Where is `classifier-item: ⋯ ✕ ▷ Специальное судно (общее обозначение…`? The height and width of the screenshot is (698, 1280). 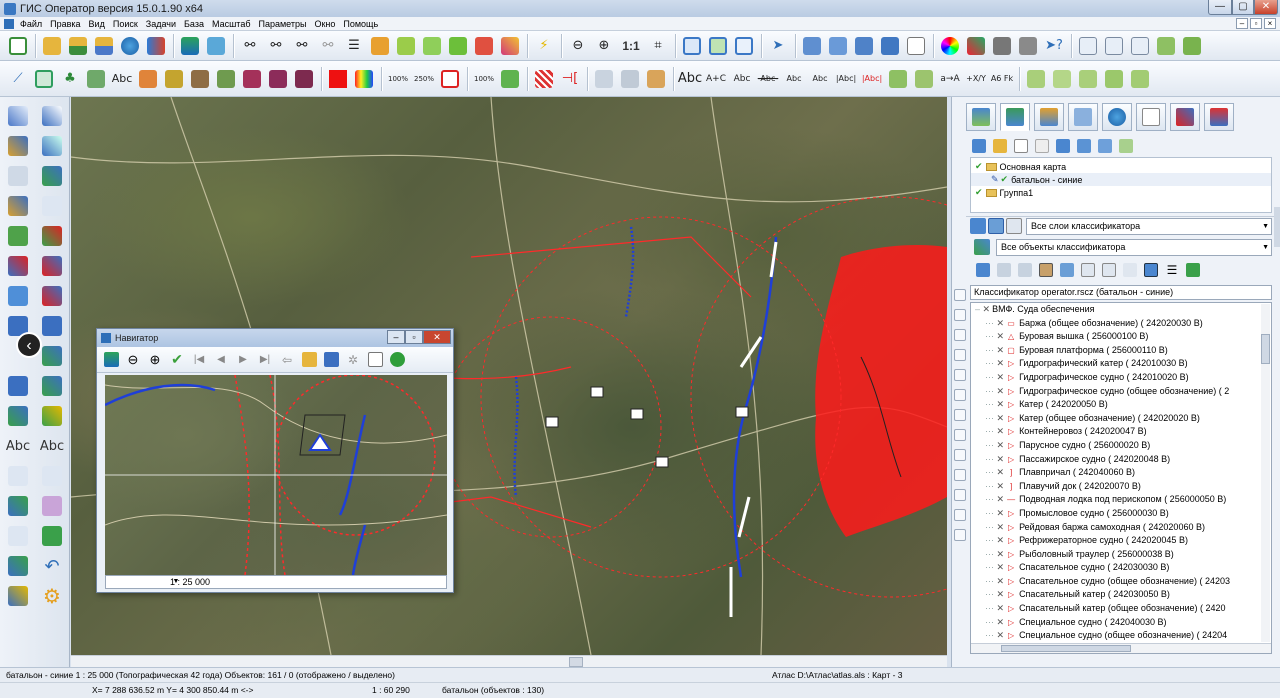 classifier-item: ⋯ ✕ ▷ Специальное судно (общее обозначение… is located at coordinates (1121, 636).